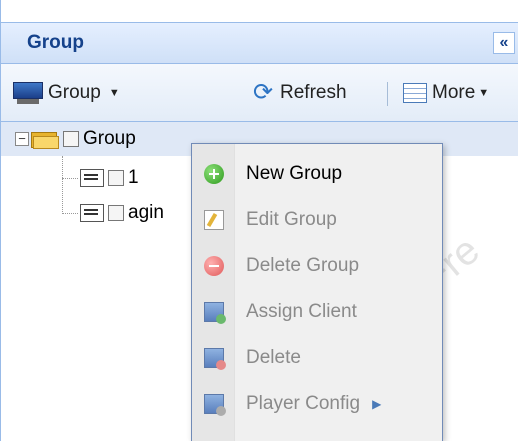 The image size is (518, 441). I want to click on collapse-node-icon: −, so click(22, 139).